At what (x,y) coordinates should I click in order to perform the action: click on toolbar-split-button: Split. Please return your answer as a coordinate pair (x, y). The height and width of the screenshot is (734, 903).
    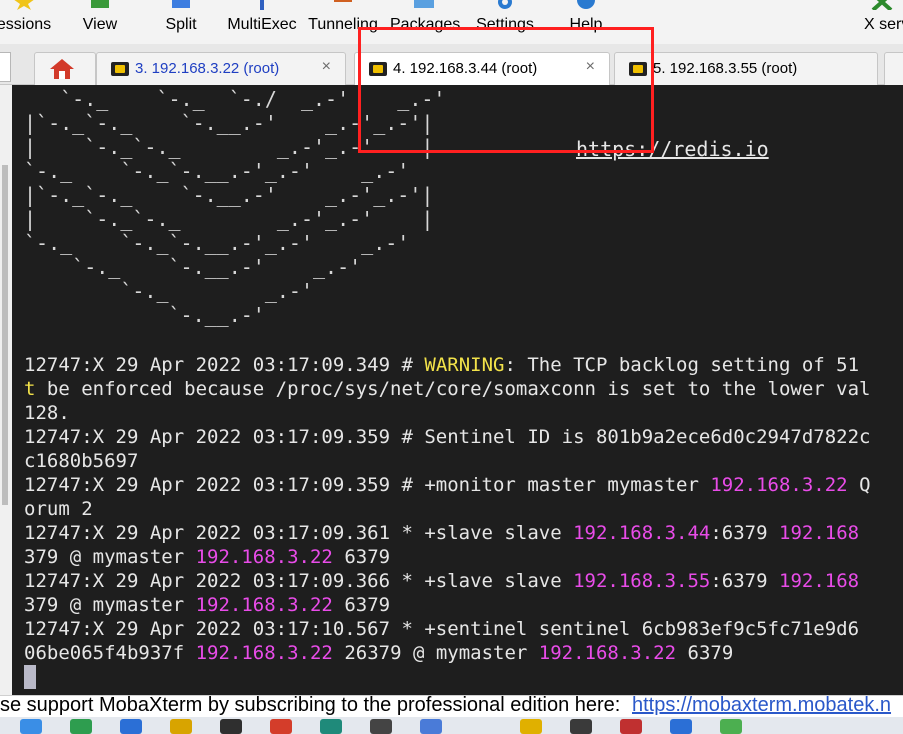
    Looking at the image, I should click on (181, 22).